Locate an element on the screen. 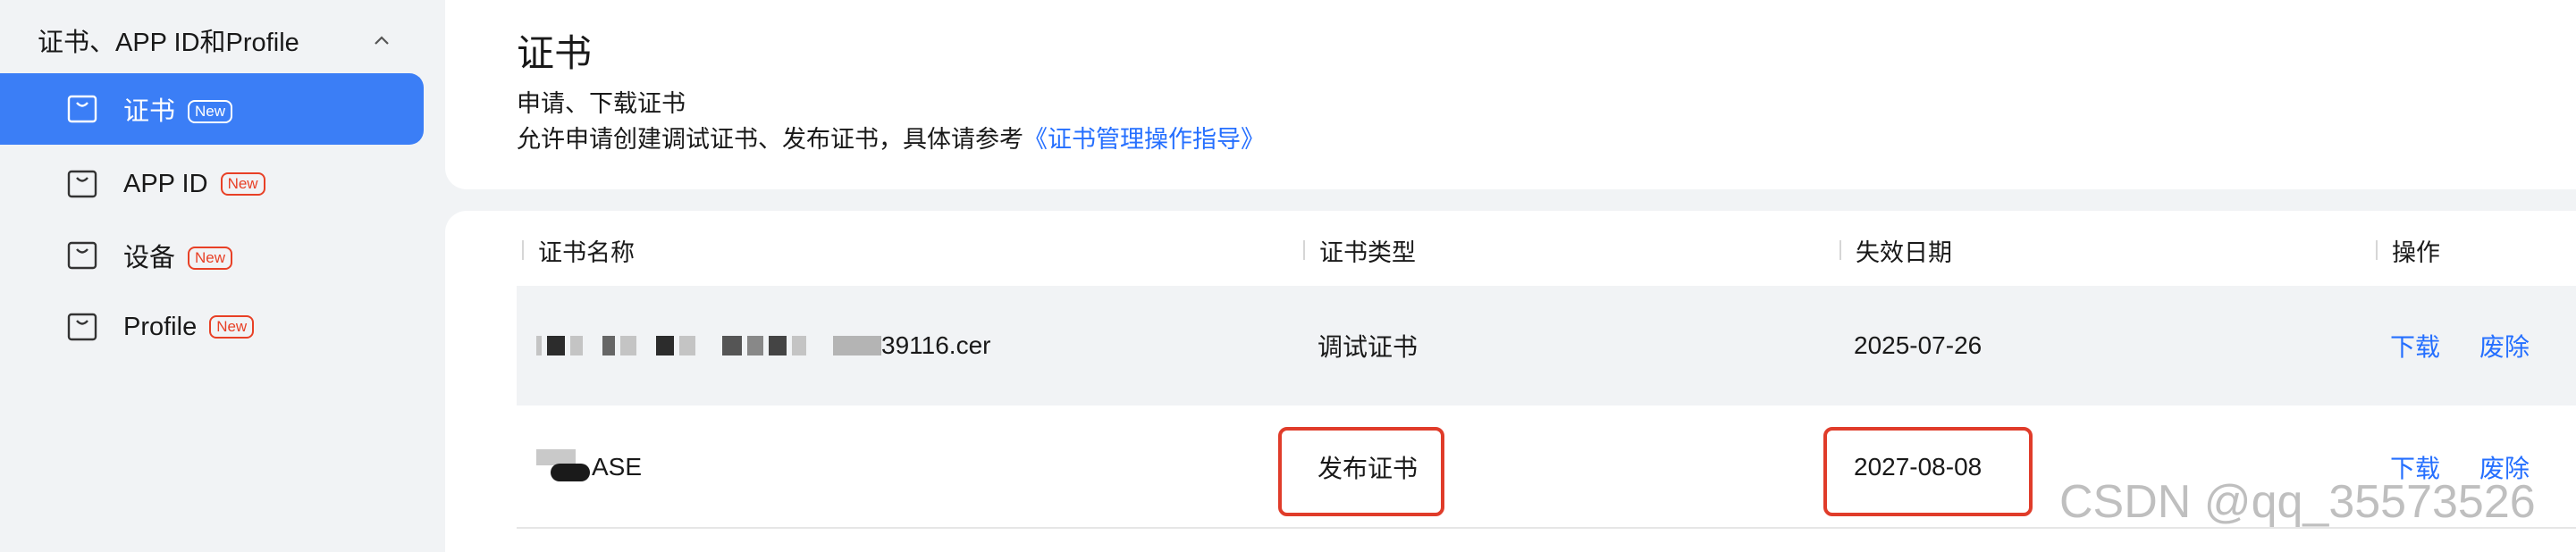  highlight-box-type is located at coordinates (1361, 471).